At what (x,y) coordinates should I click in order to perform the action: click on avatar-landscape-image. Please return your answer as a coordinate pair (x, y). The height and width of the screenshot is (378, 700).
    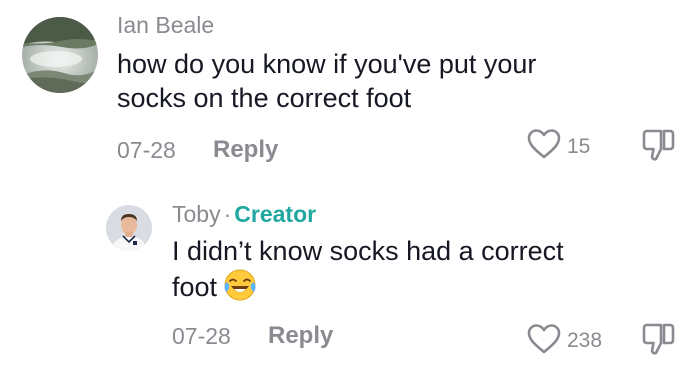
    Looking at the image, I should click on (60, 55).